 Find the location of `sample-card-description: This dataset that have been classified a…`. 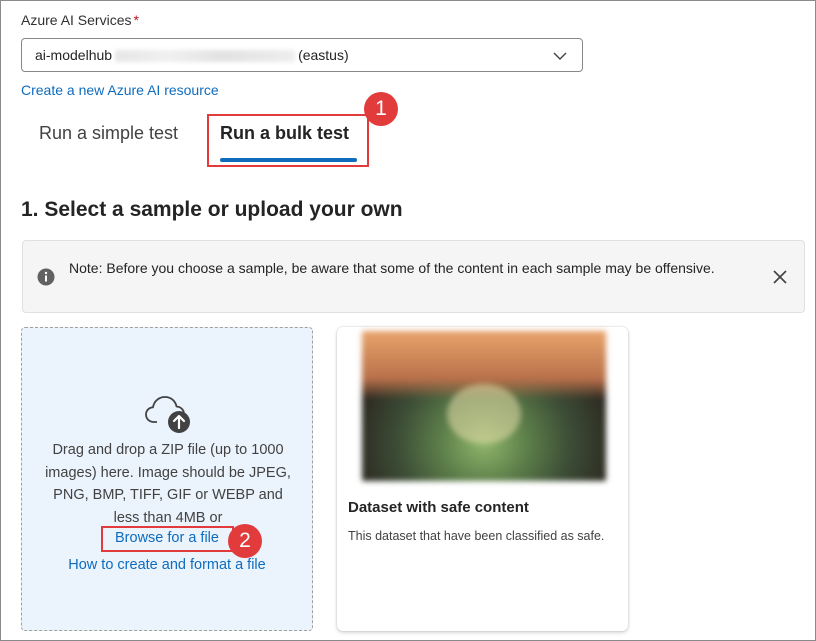

sample-card-description: This dataset that have been classified a… is located at coordinates (476, 536).